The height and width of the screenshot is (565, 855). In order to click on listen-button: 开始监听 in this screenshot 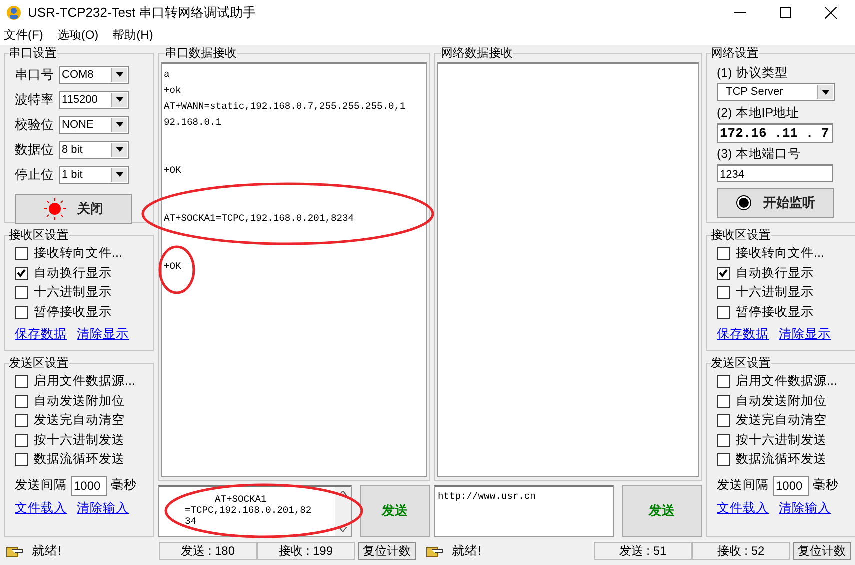, I will do `click(775, 203)`.